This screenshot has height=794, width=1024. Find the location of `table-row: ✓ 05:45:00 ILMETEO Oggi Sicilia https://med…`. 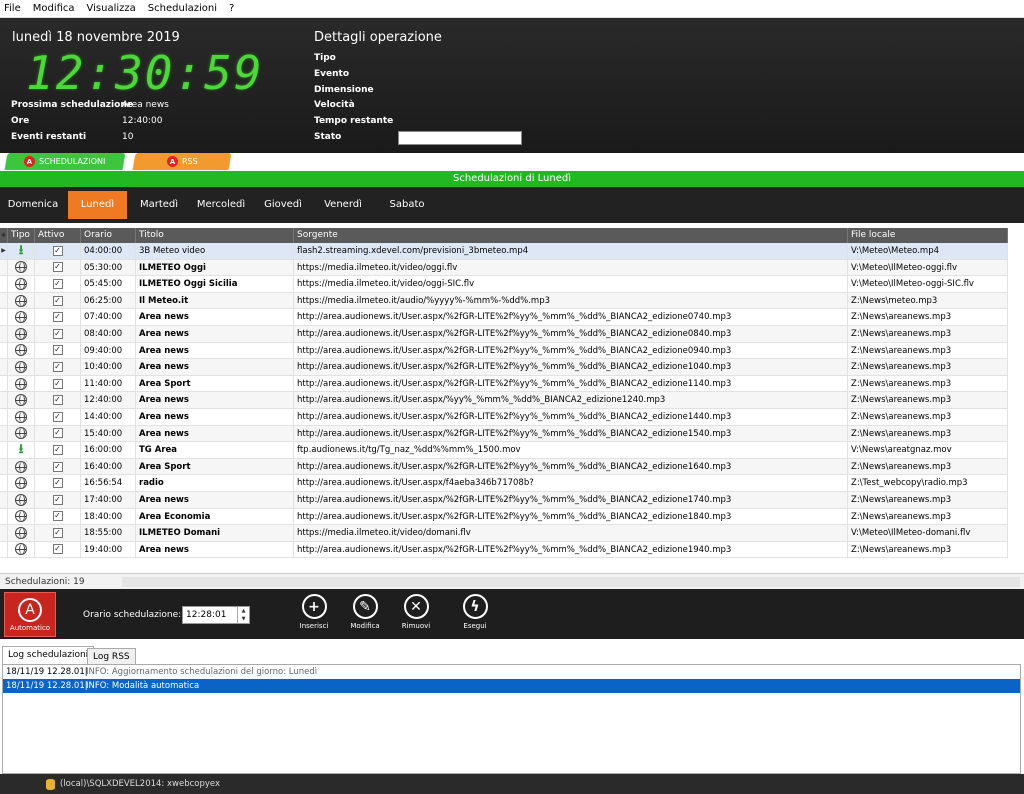

table-row: ✓ 05:45:00 ILMETEO Oggi Sicilia https://med… is located at coordinates (504, 284).